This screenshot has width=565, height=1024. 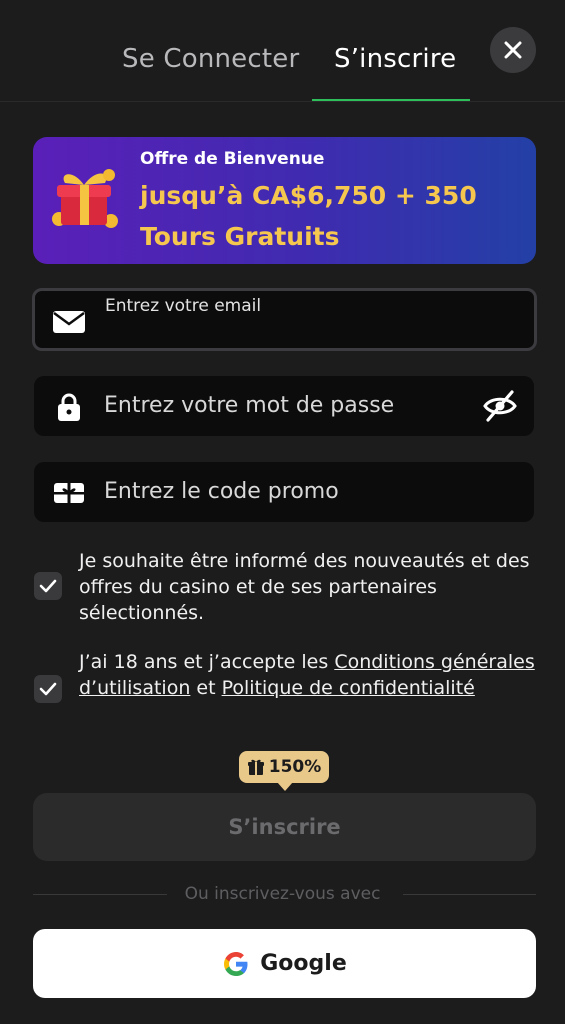 What do you see at coordinates (308, 195) in the screenshot?
I see `banner-offer-line1: jusqu’à CA$6,750 + 350` at bounding box center [308, 195].